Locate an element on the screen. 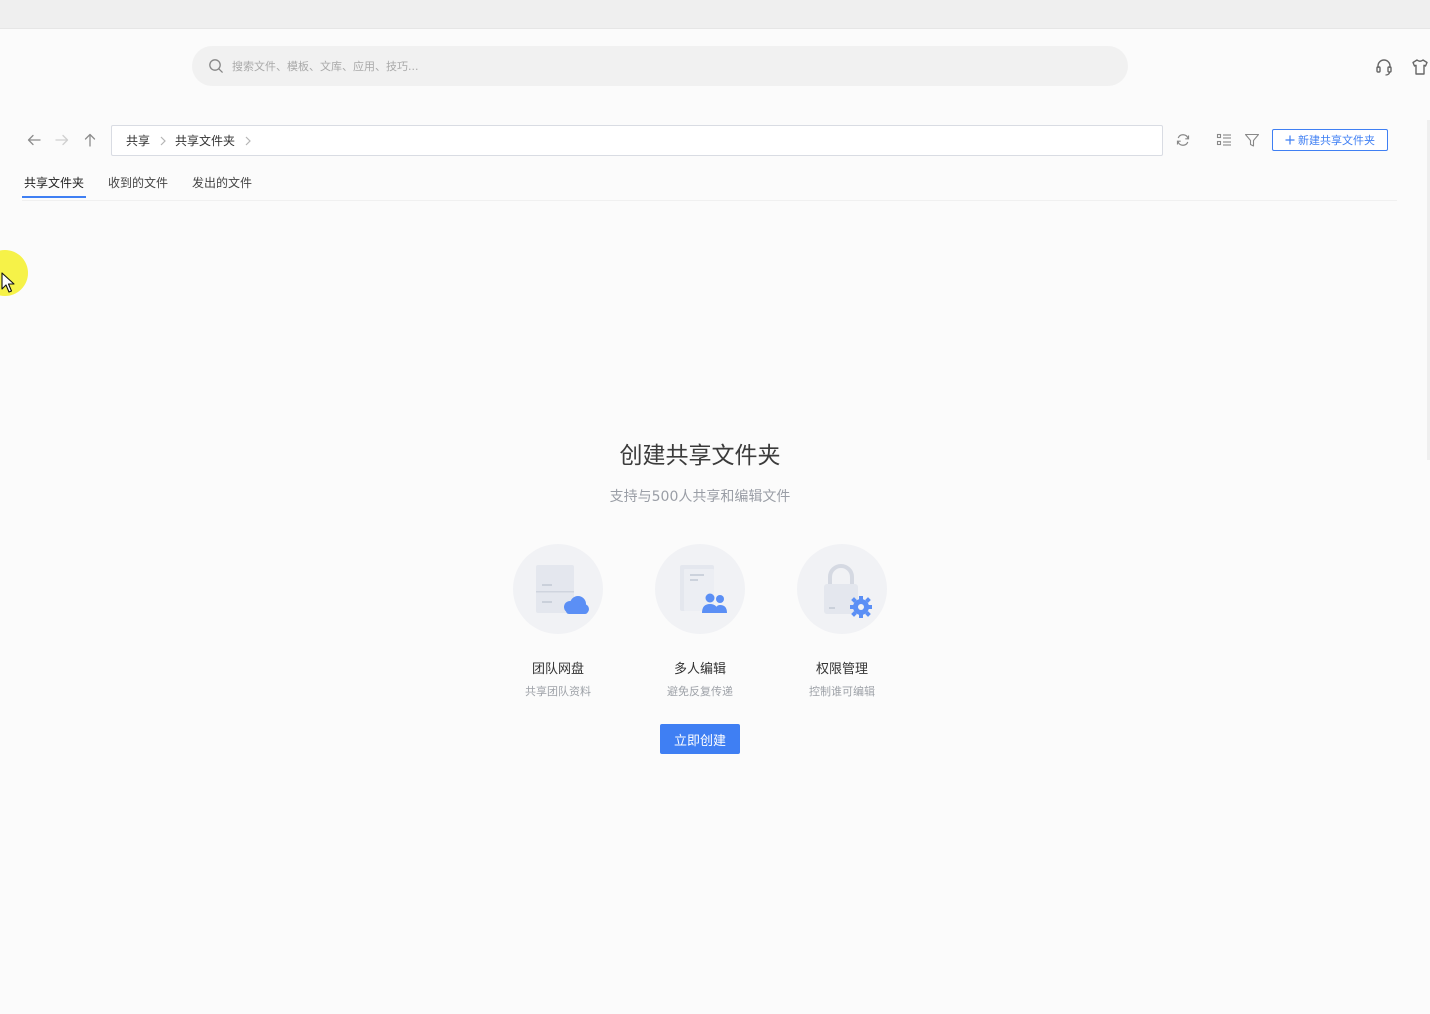 This screenshot has height=1014, width=1430. tab-sent-files: 发出的文件 is located at coordinates (222, 184).